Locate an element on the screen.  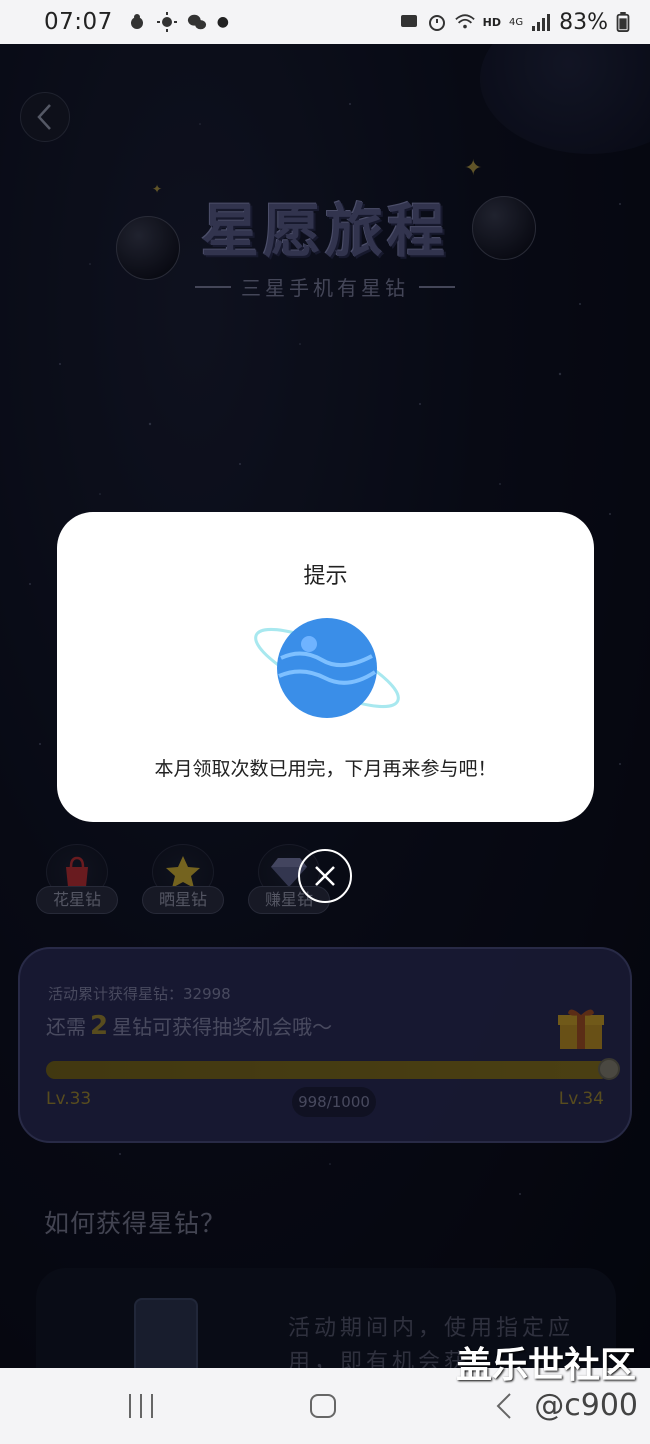
status-left-icons: ● is located at coordinates (178, 22).